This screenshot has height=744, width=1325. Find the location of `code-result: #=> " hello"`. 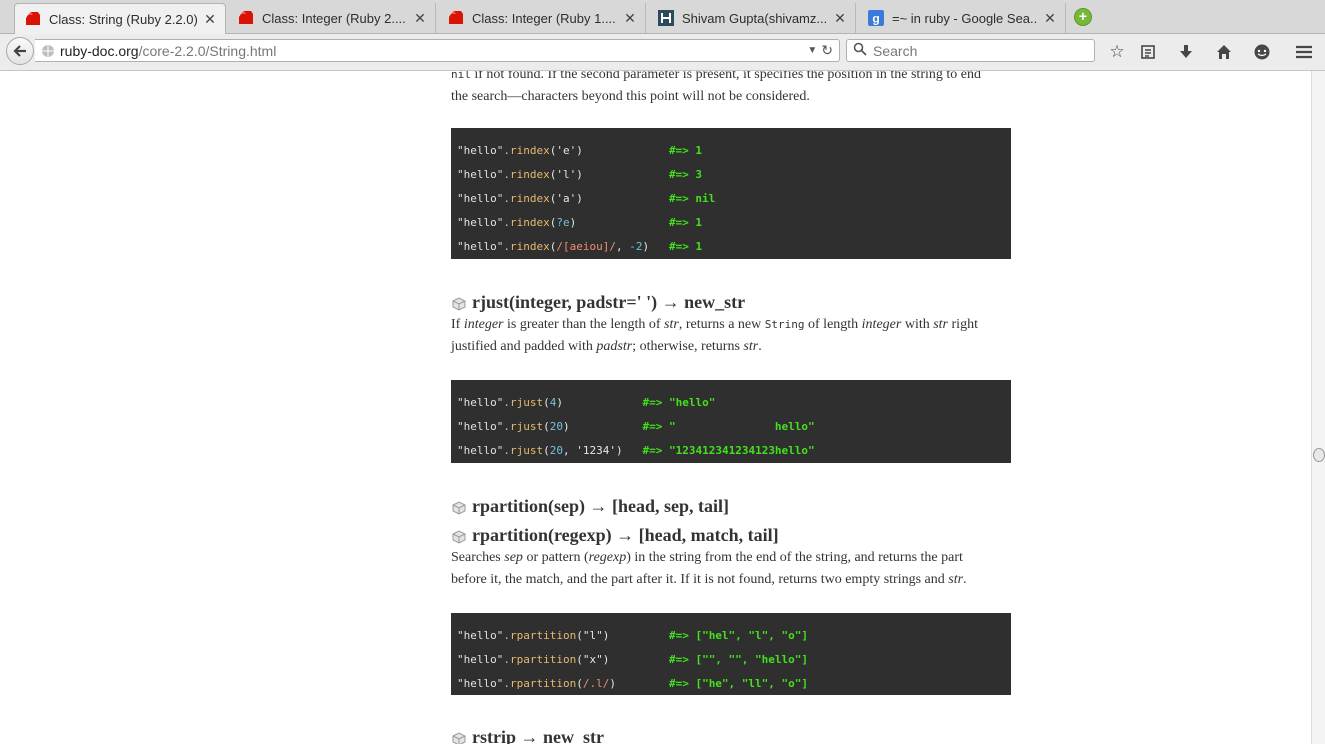

code-result: #=> " hello" is located at coordinates (728, 426).